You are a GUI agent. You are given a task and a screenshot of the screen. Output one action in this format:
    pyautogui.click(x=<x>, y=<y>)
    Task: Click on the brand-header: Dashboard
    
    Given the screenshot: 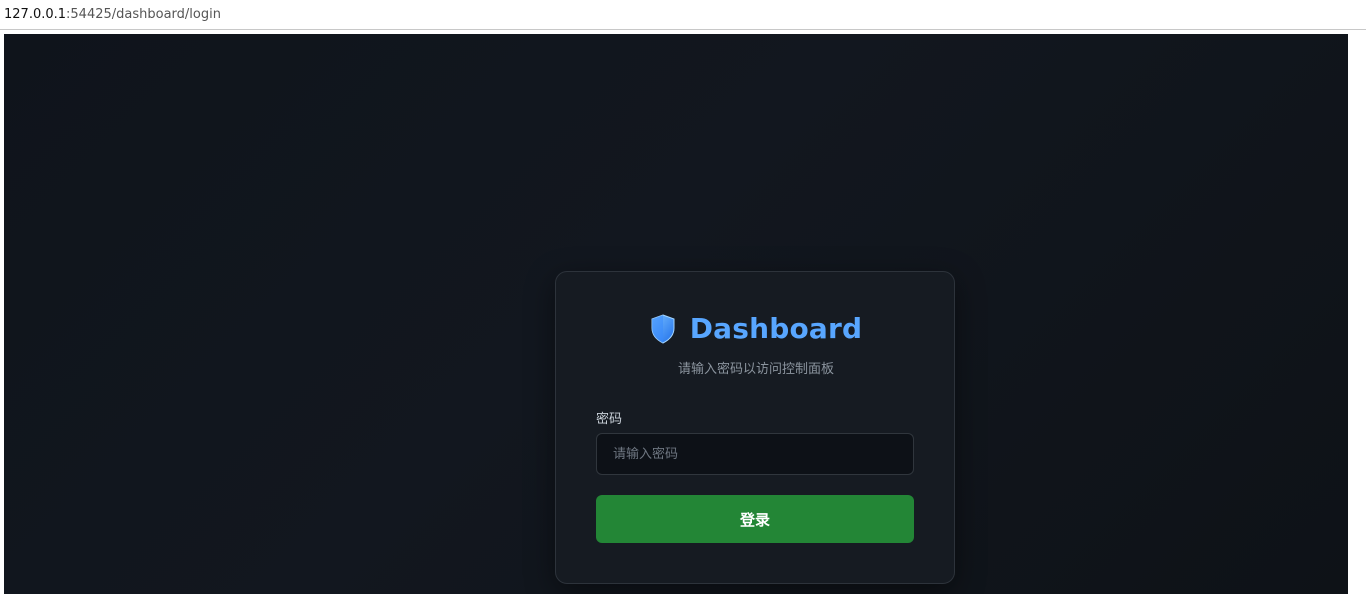 What is the action you would take?
    pyautogui.click(x=756, y=328)
    